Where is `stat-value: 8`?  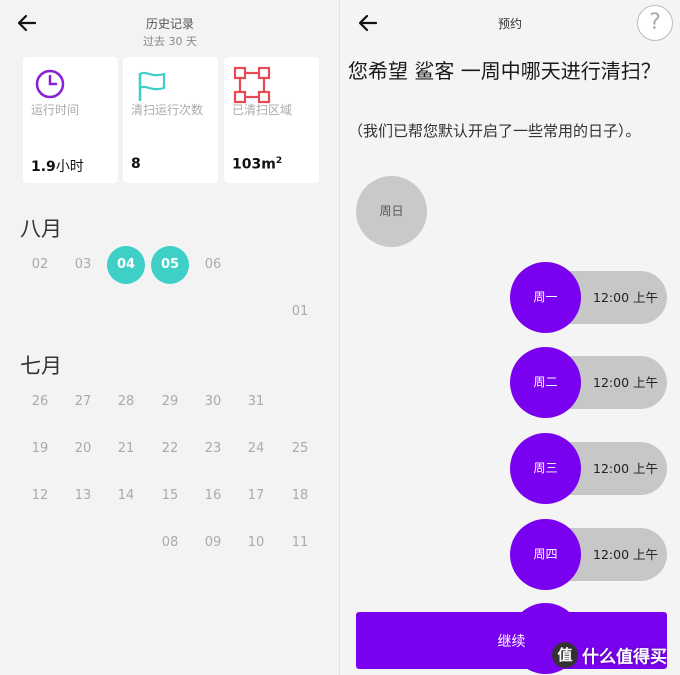
stat-value: 8 is located at coordinates (136, 164).